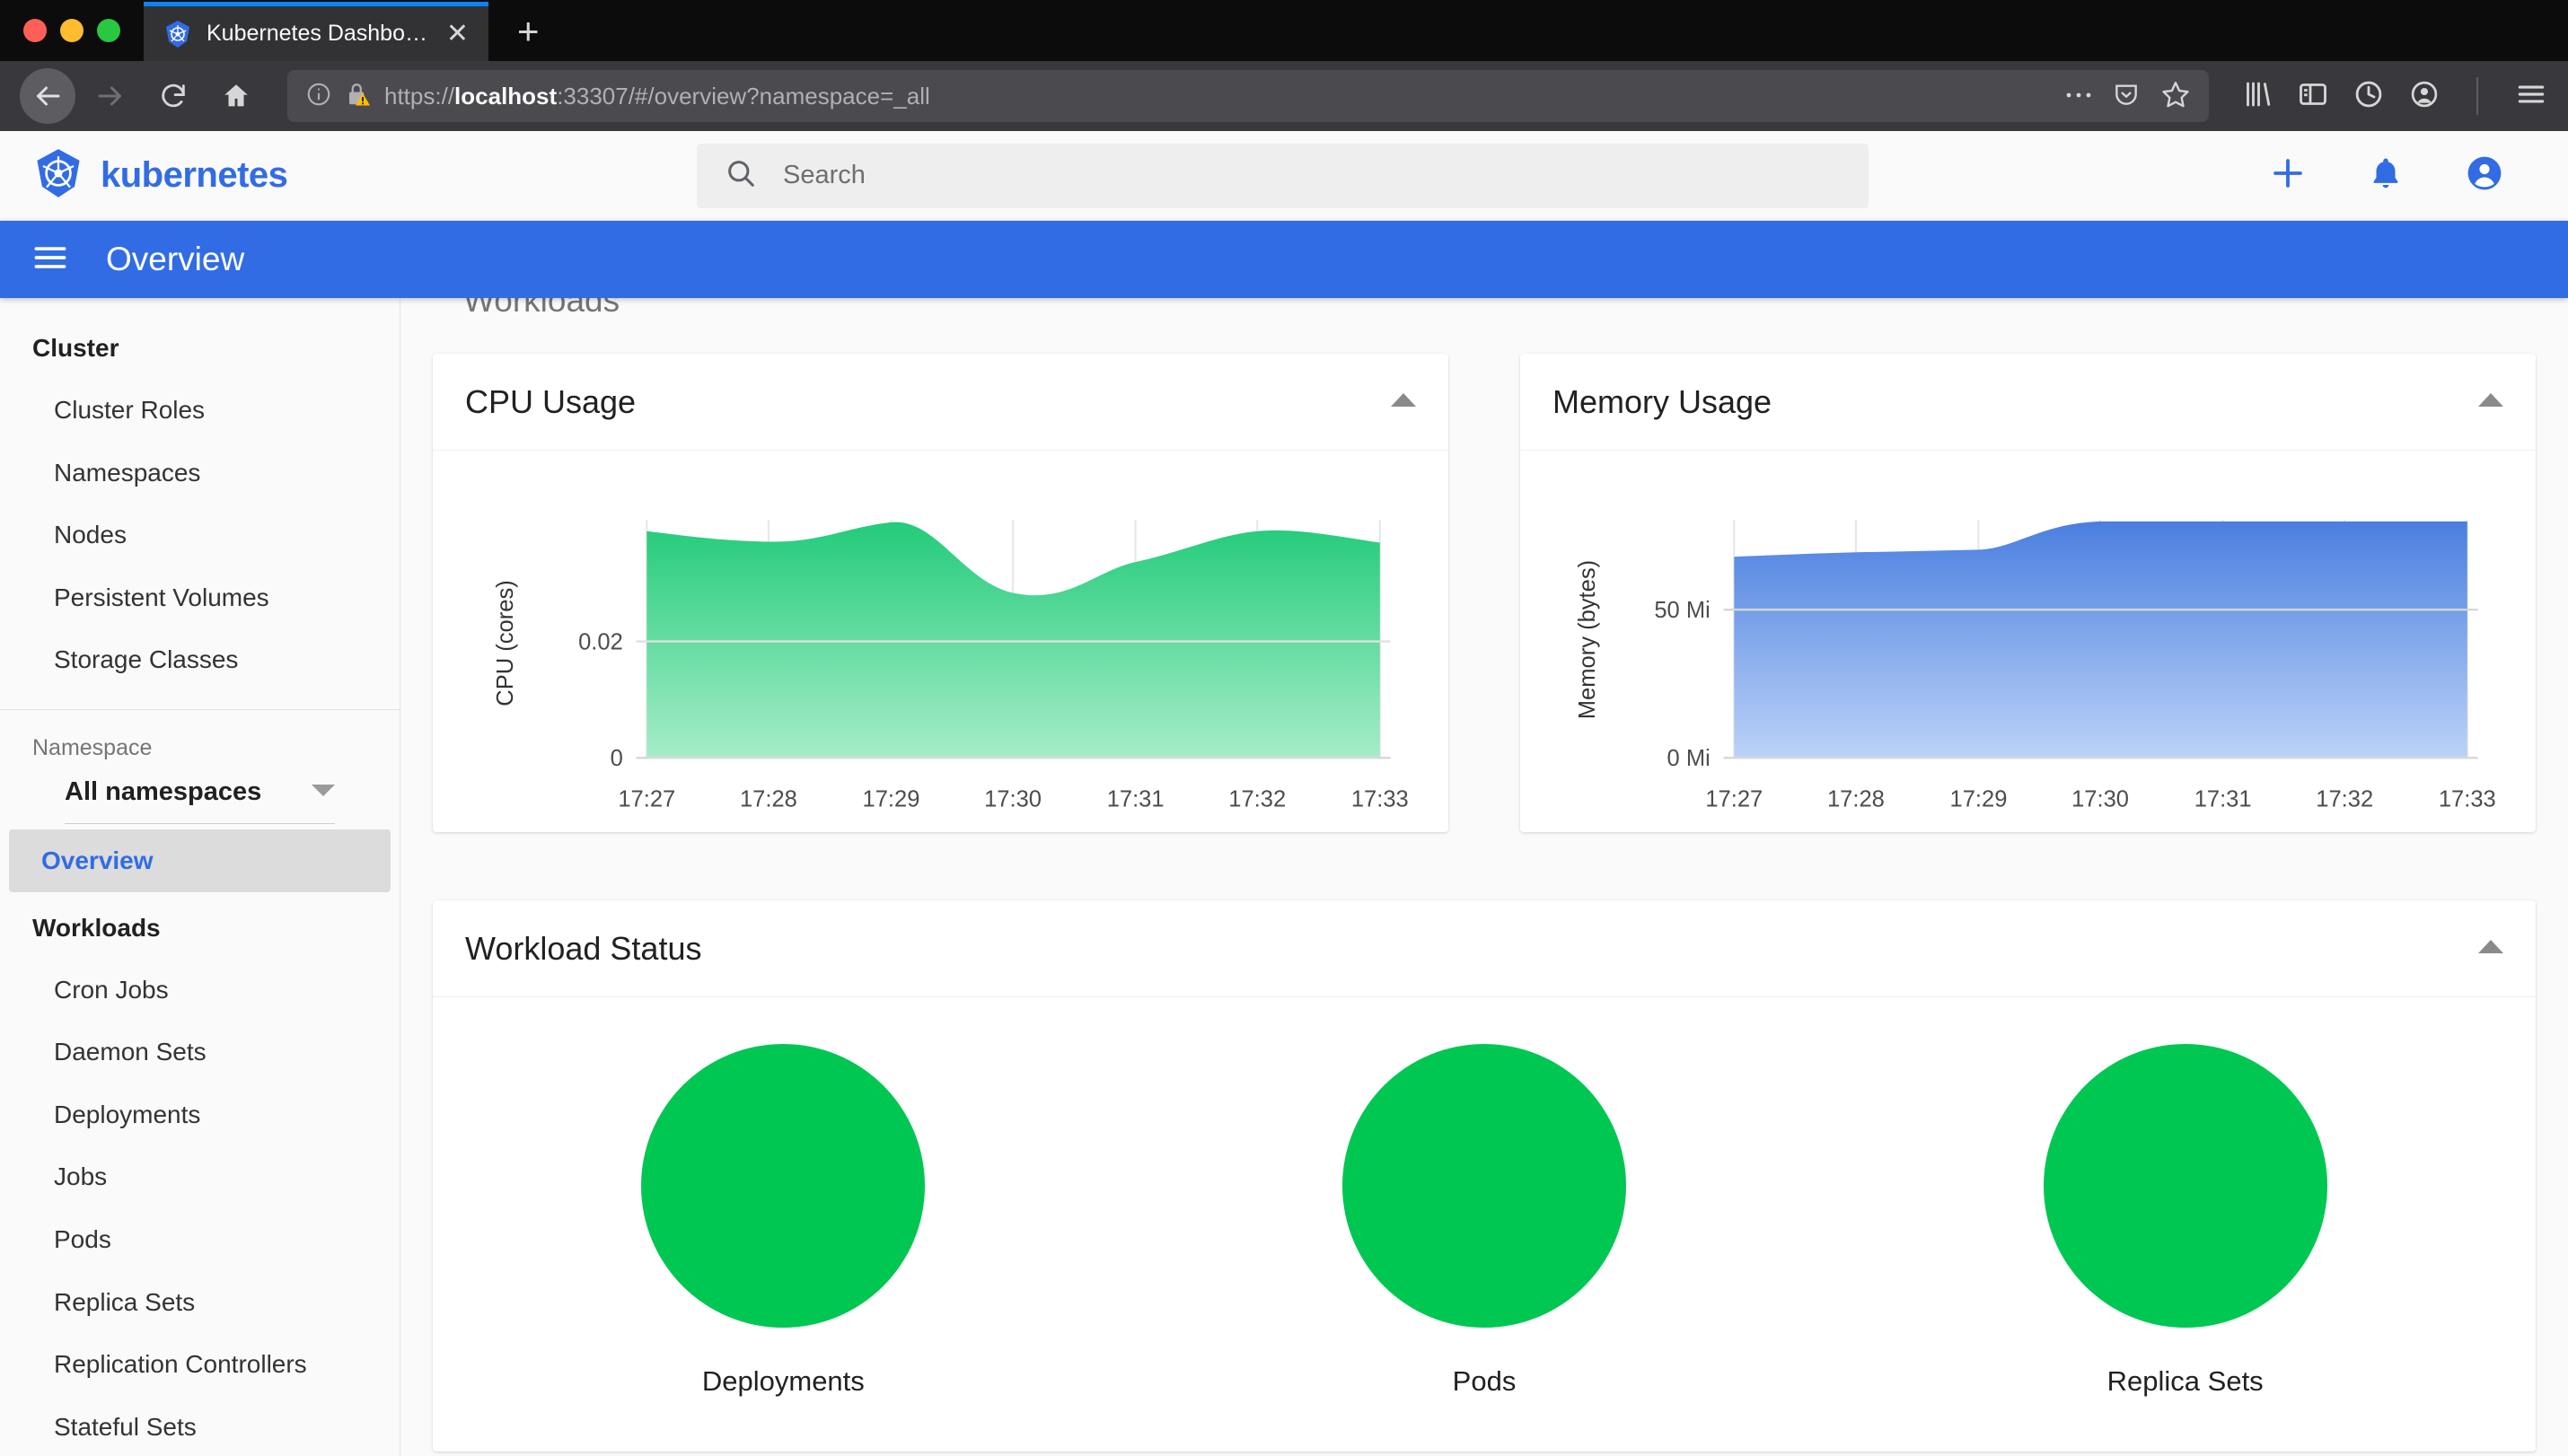  I want to click on cpu-ytick-002: 0.02, so click(600, 641).